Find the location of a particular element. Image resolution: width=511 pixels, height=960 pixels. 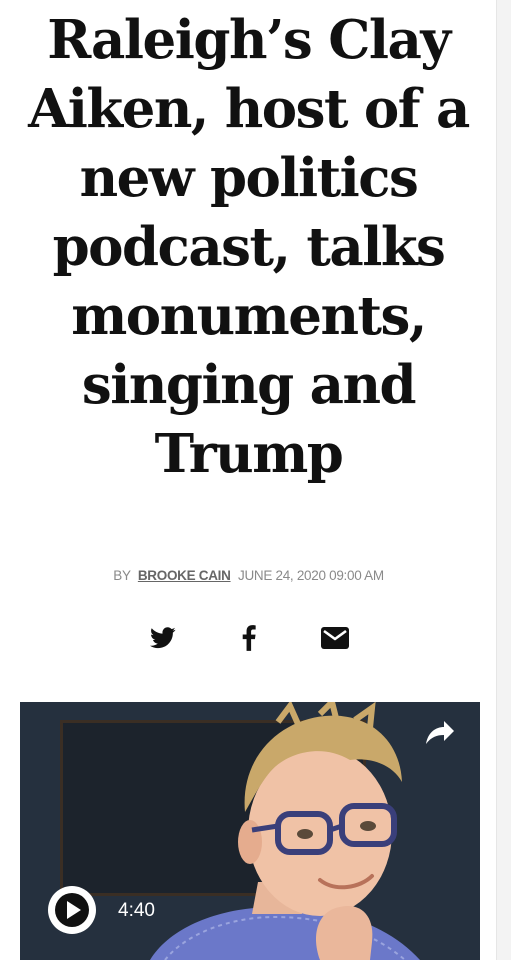

facebook-share-button is located at coordinates (249, 638).